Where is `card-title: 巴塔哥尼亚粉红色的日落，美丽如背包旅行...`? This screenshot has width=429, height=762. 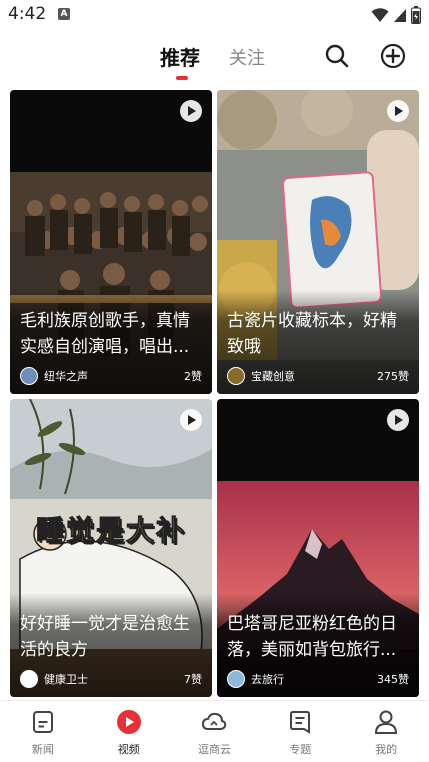
card-title: 巴塔哥尼亚粉红色的日落，美丽如背包旅行... is located at coordinates (312, 637).